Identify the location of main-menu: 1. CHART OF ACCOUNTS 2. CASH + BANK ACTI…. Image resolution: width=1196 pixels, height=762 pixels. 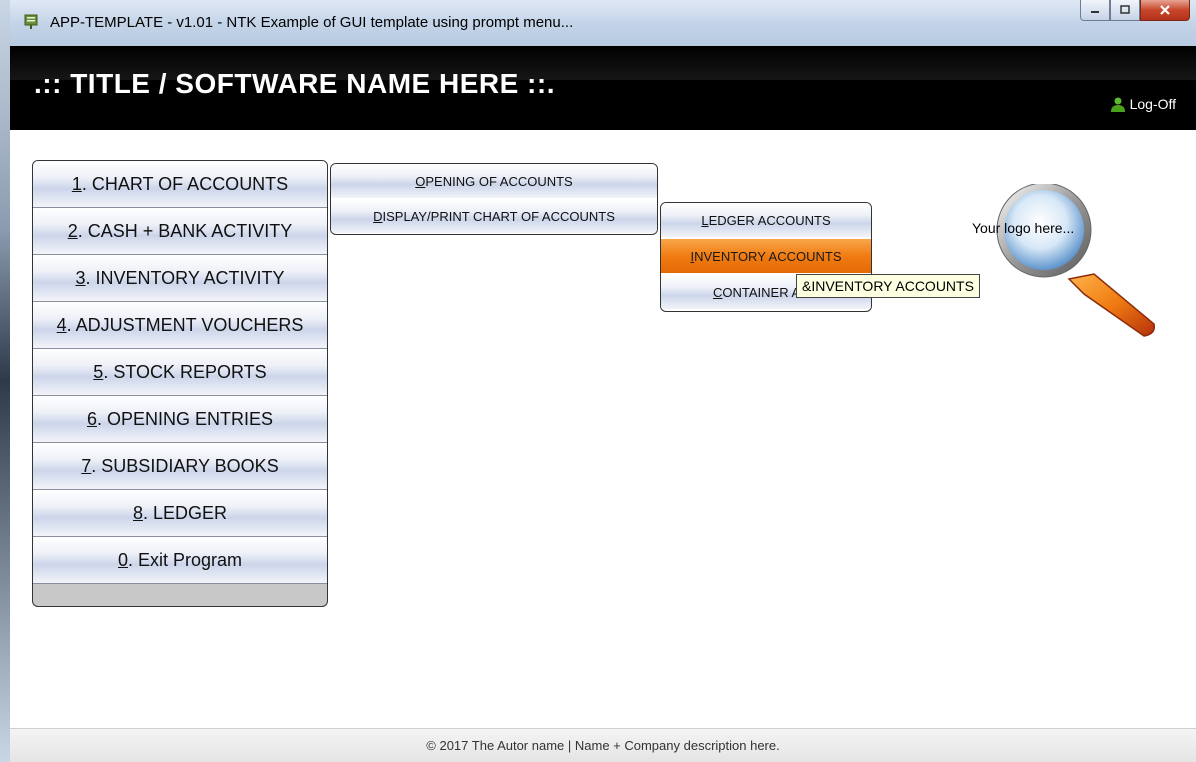
(180, 383).